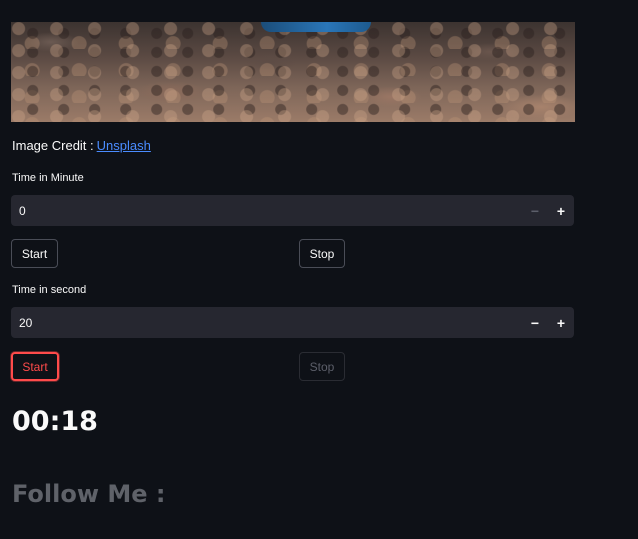 Image resolution: width=638 pixels, height=539 pixels. I want to click on second-value: 20, so click(266, 323).